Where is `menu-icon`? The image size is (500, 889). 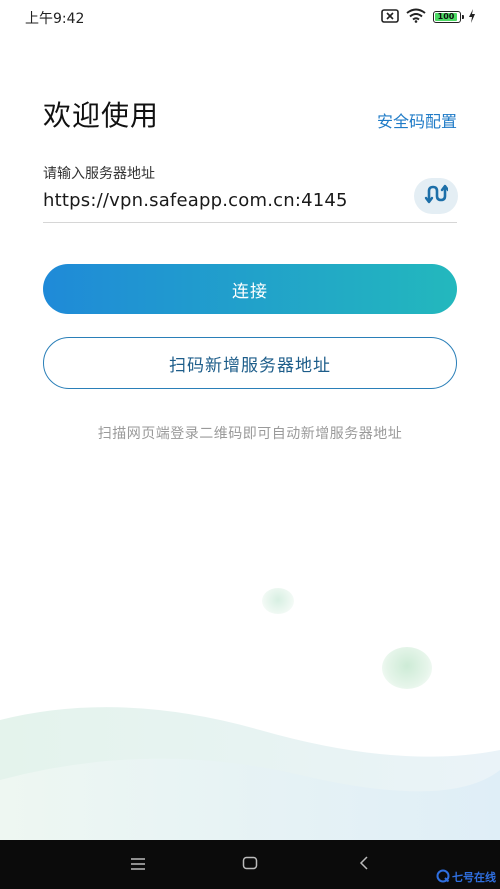
menu-icon is located at coordinates (138, 864).